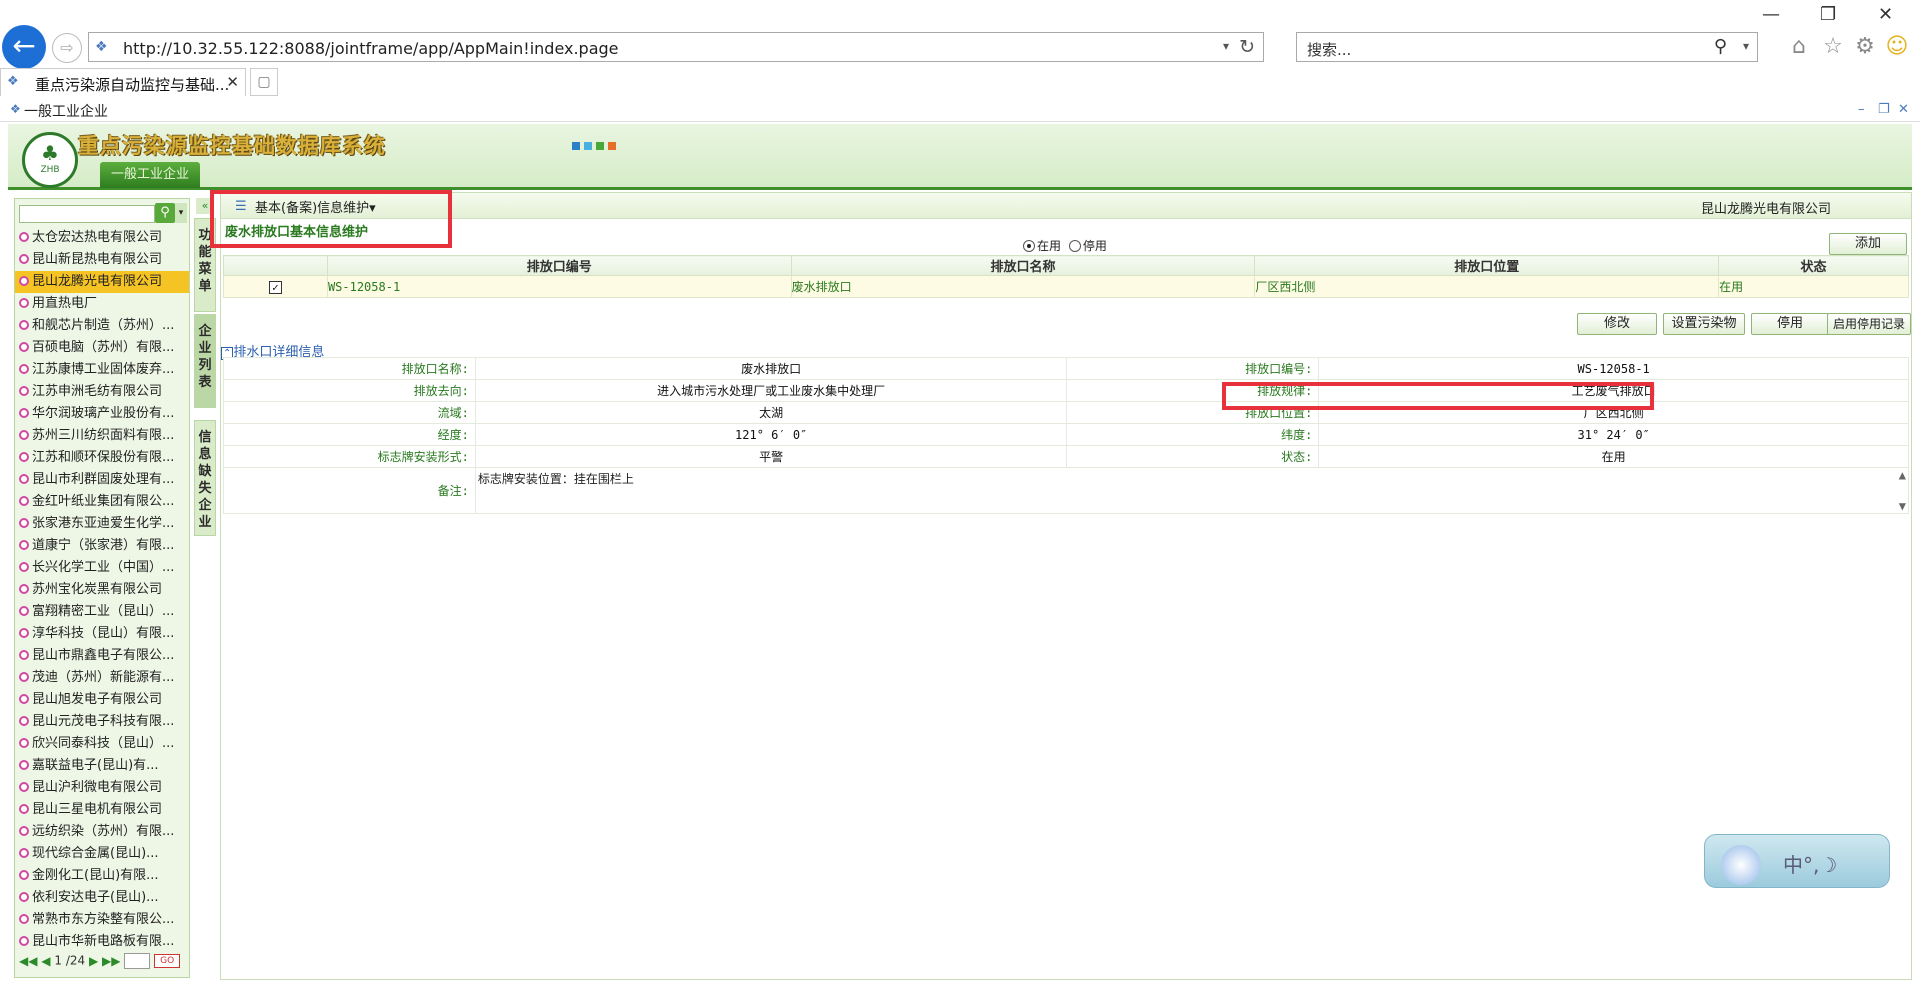 This screenshot has height=993, width=1920. I want to click on add-button: 添加, so click(1868, 244).